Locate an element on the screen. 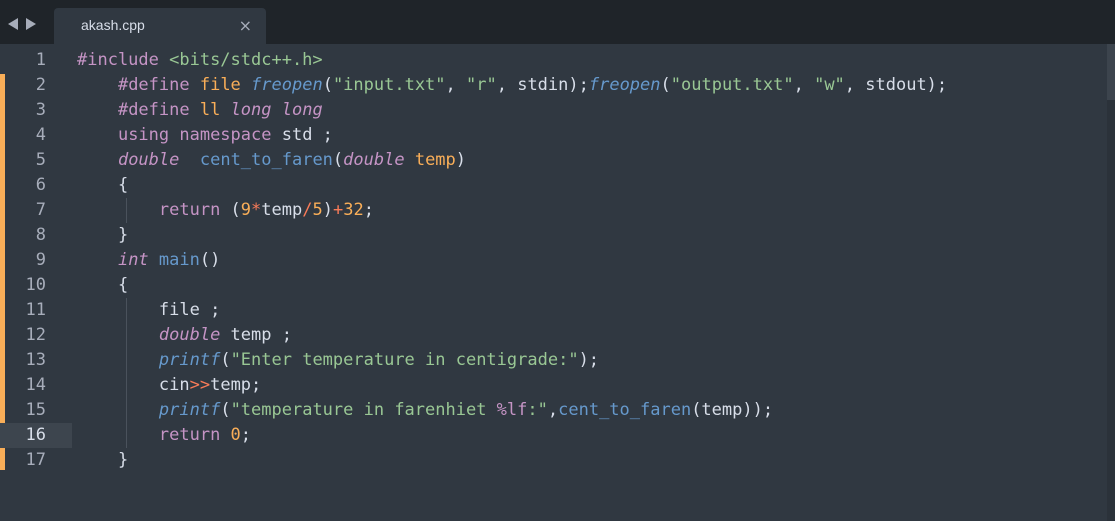 This screenshot has height=521, width=1115. line-number: 7 is located at coordinates (36, 210).